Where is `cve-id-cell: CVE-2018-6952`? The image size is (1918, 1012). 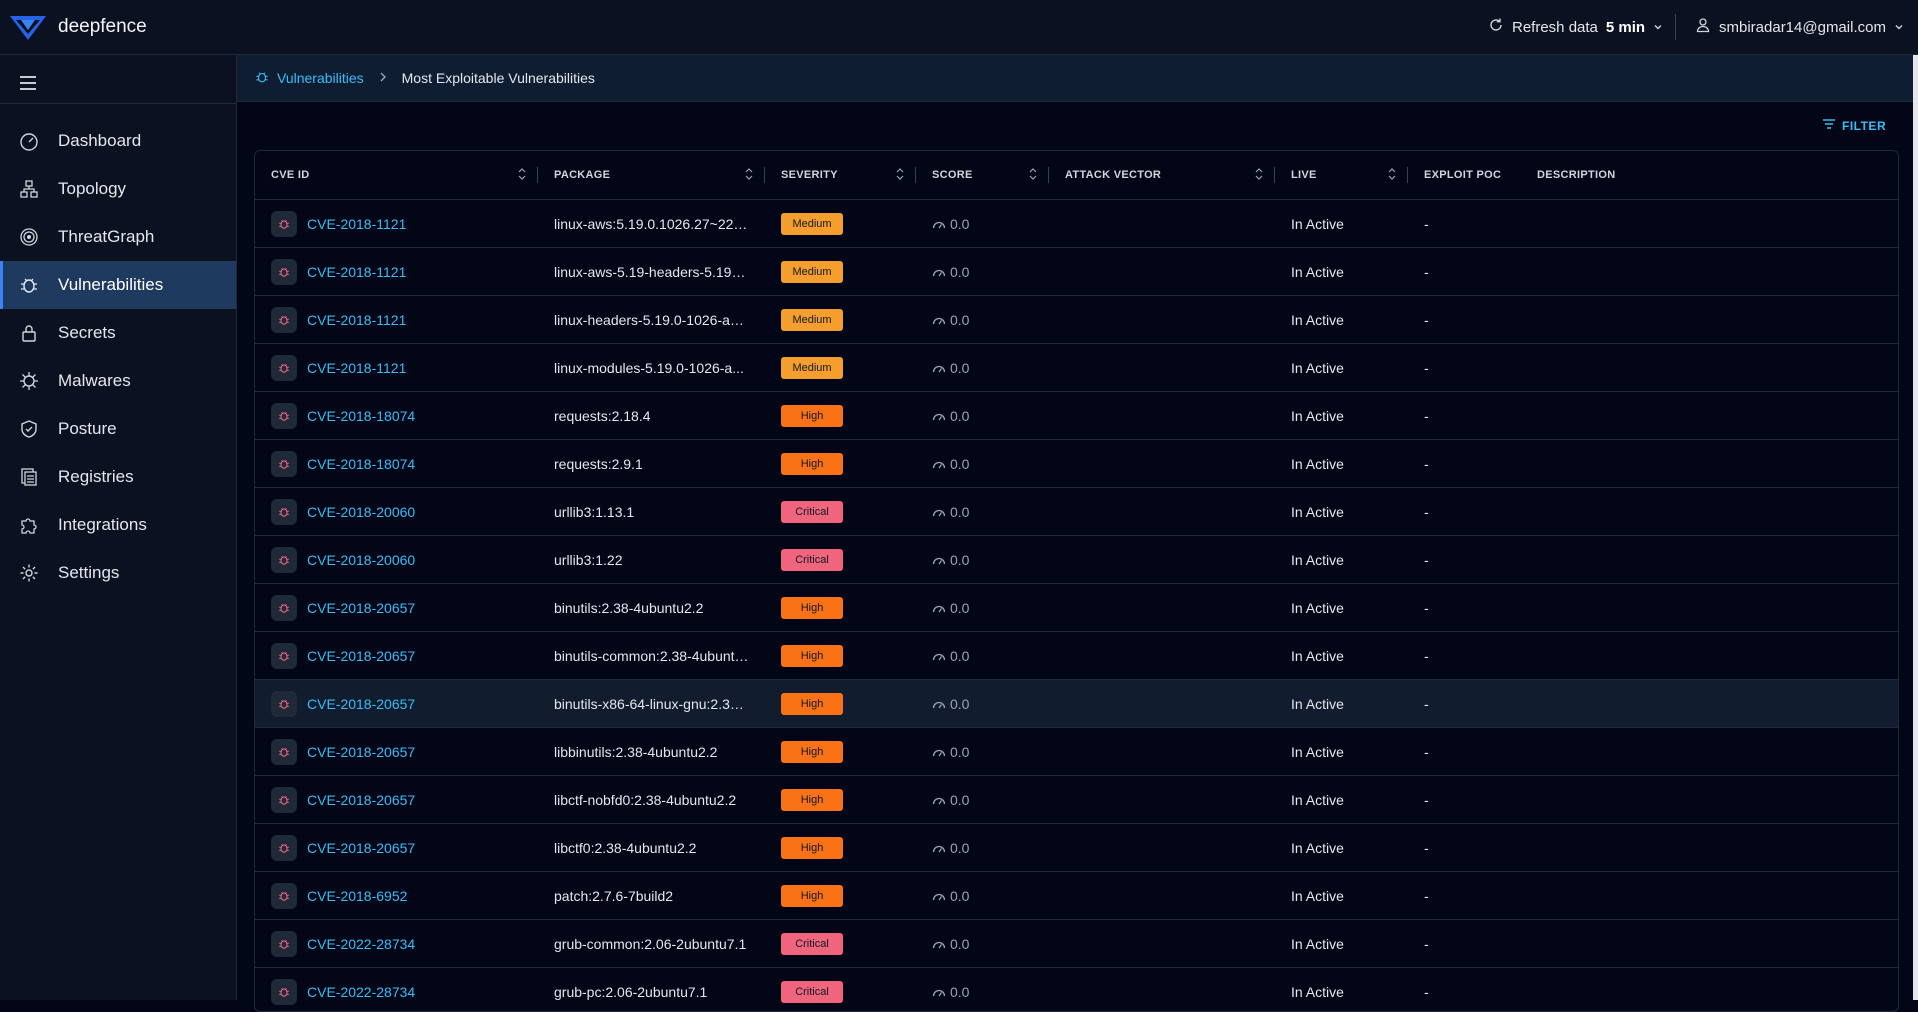
cve-id-cell: CVE-2018-6952 is located at coordinates (396, 896).